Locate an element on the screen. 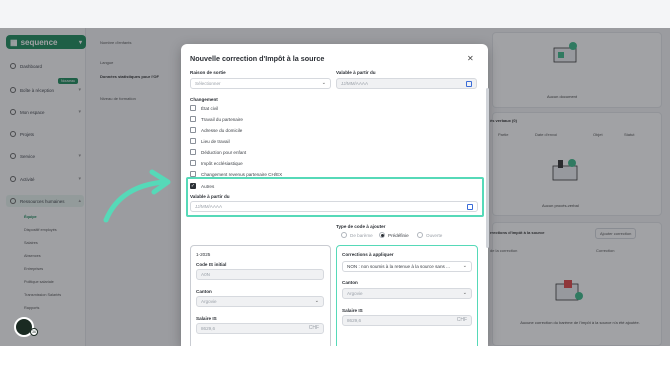 Image resolution: width=670 pixels, height=376 pixels. option-travail-partenaire: Travail du partenaire is located at coordinates (216, 119).